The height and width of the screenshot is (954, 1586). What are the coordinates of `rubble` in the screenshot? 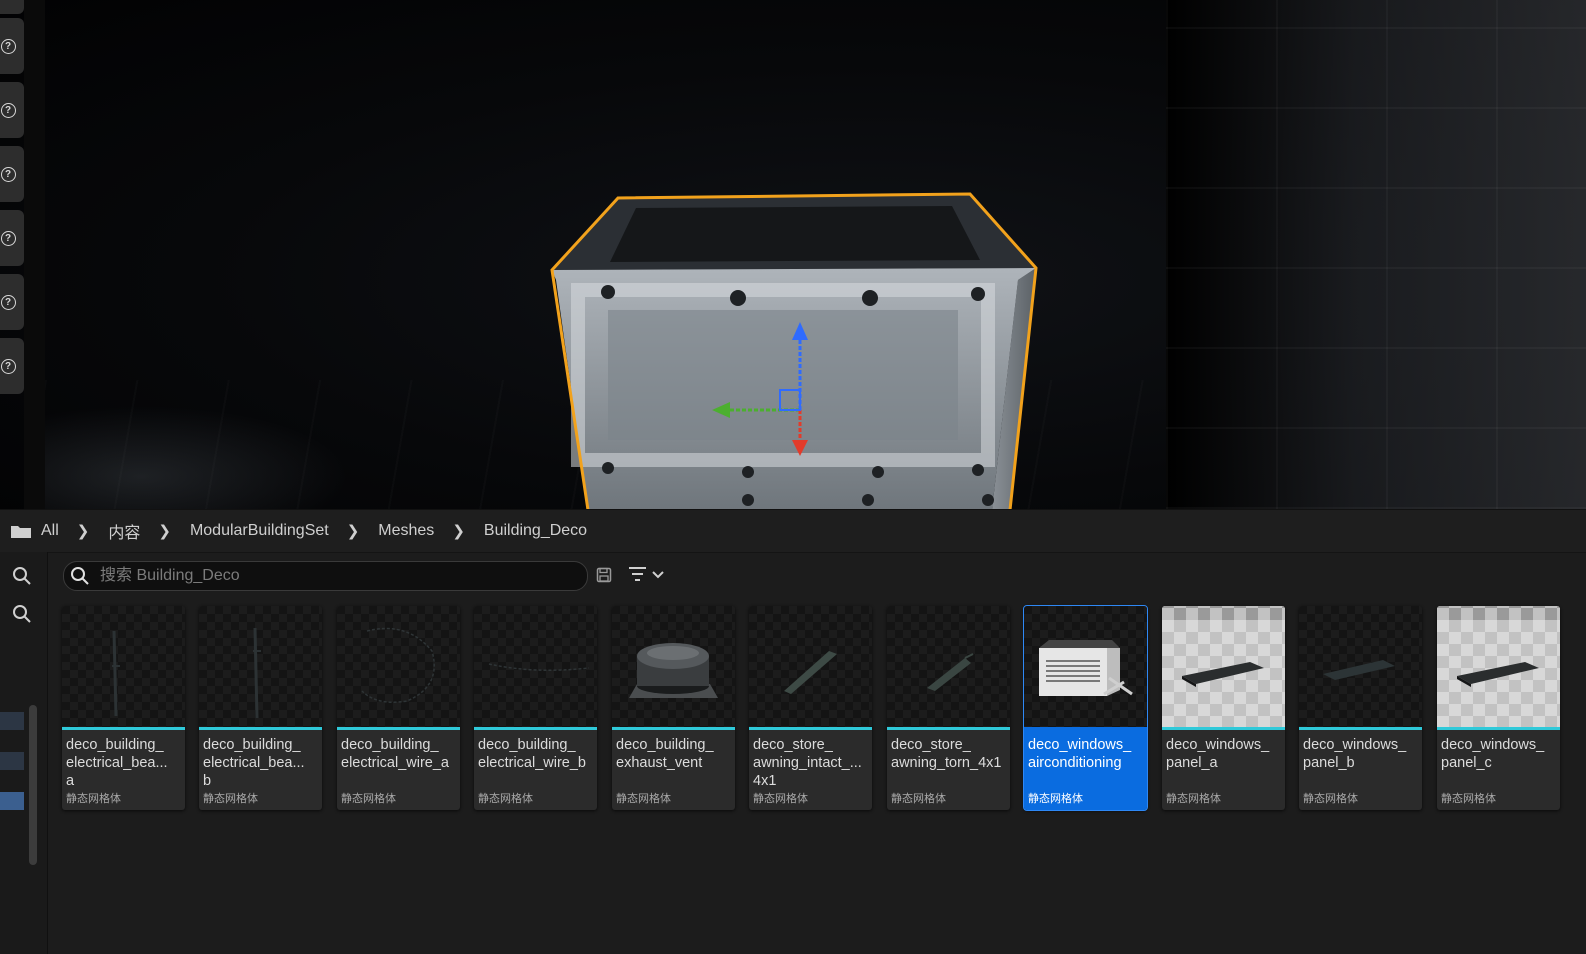 It's located at (205, 454).